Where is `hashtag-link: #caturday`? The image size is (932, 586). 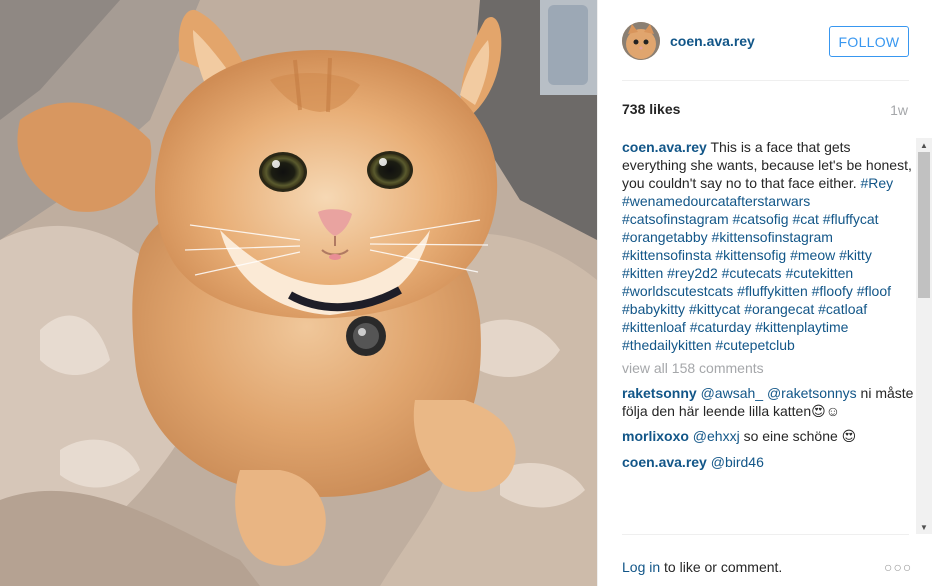 hashtag-link: #caturday is located at coordinates (720, 327).